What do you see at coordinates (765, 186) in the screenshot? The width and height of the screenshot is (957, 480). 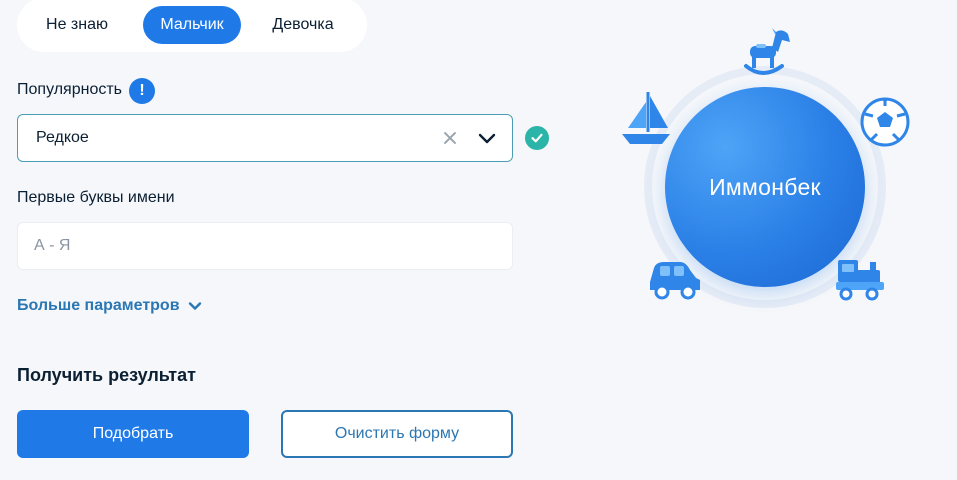 I see `suggested-name: Иммонбек` at bounding box center [765, 186].